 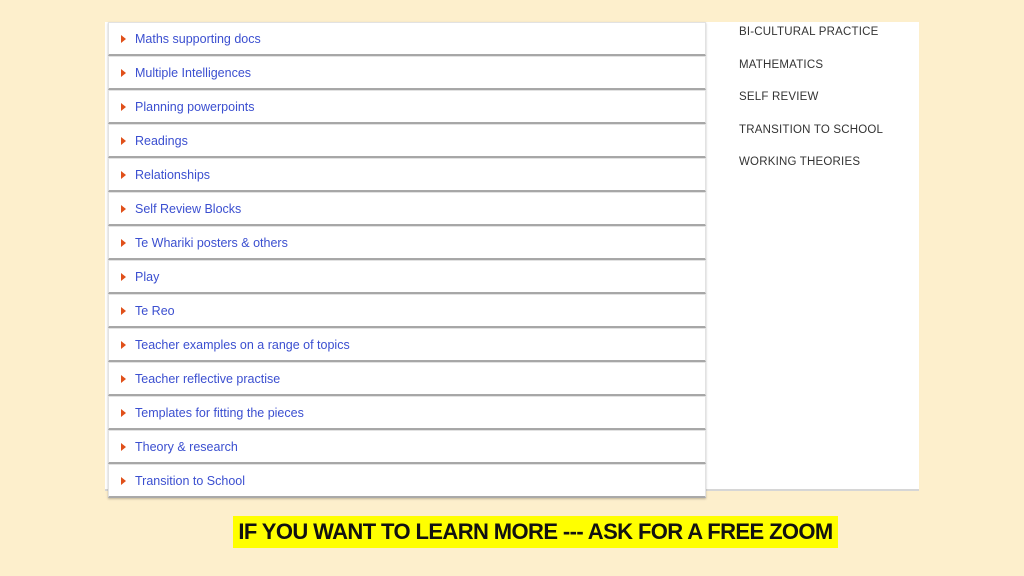 What do you see at coordinates (407, 243) in the screenshot?
I see `folder-row: Te Whariki posters & others` at bounding box center [407, 243].